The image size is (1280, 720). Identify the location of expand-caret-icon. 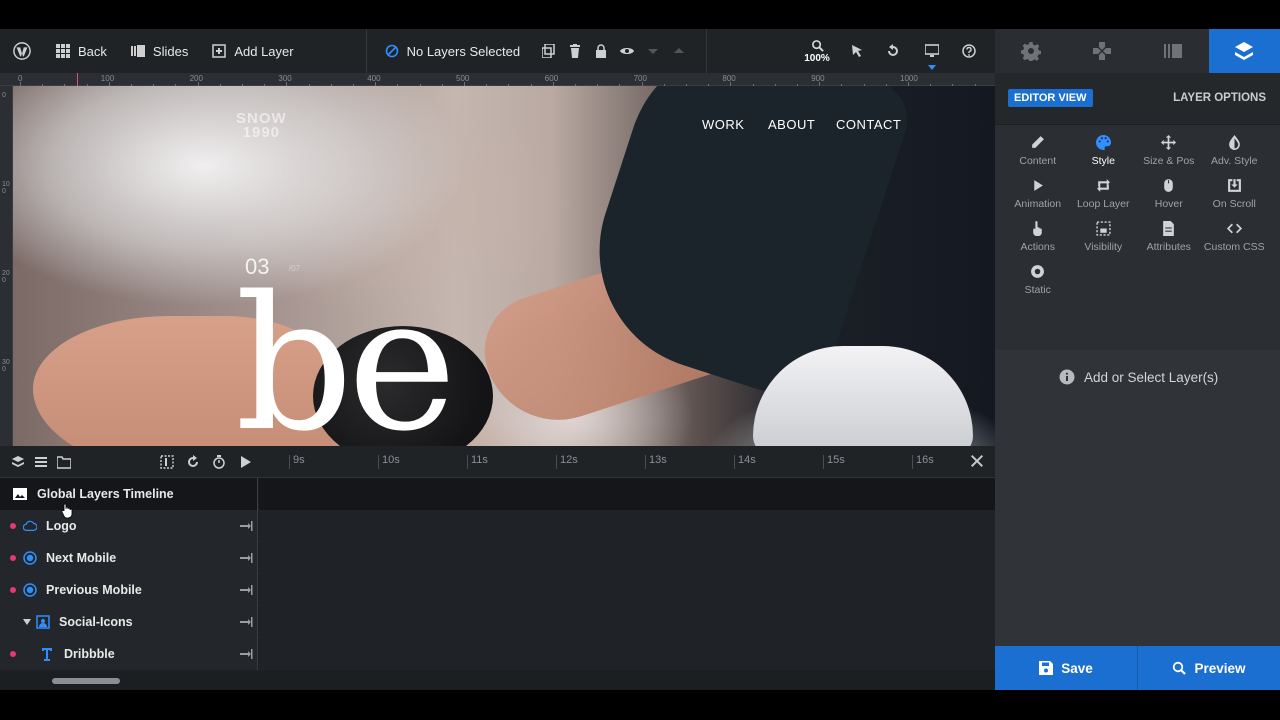
(27, 622).